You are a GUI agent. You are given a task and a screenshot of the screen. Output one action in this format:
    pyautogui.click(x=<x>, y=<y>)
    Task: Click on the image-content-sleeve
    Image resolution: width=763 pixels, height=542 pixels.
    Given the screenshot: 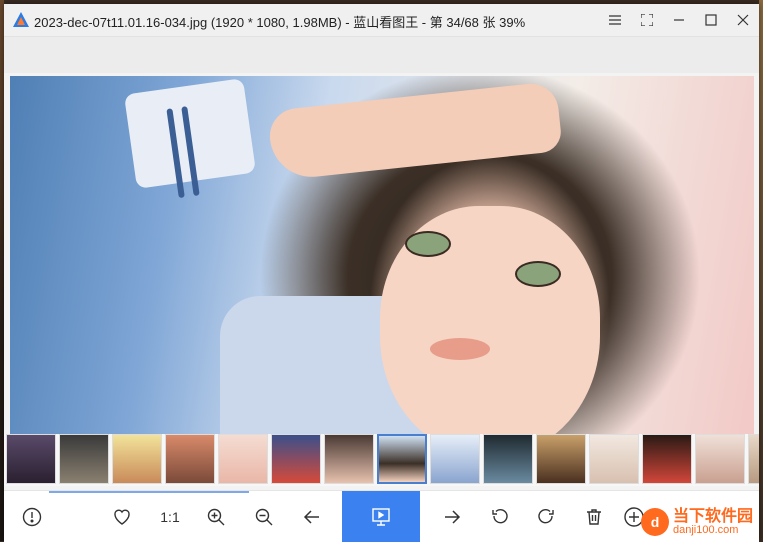 What is the action you would take?
    pyautogui.click(x=190, y=138)
    